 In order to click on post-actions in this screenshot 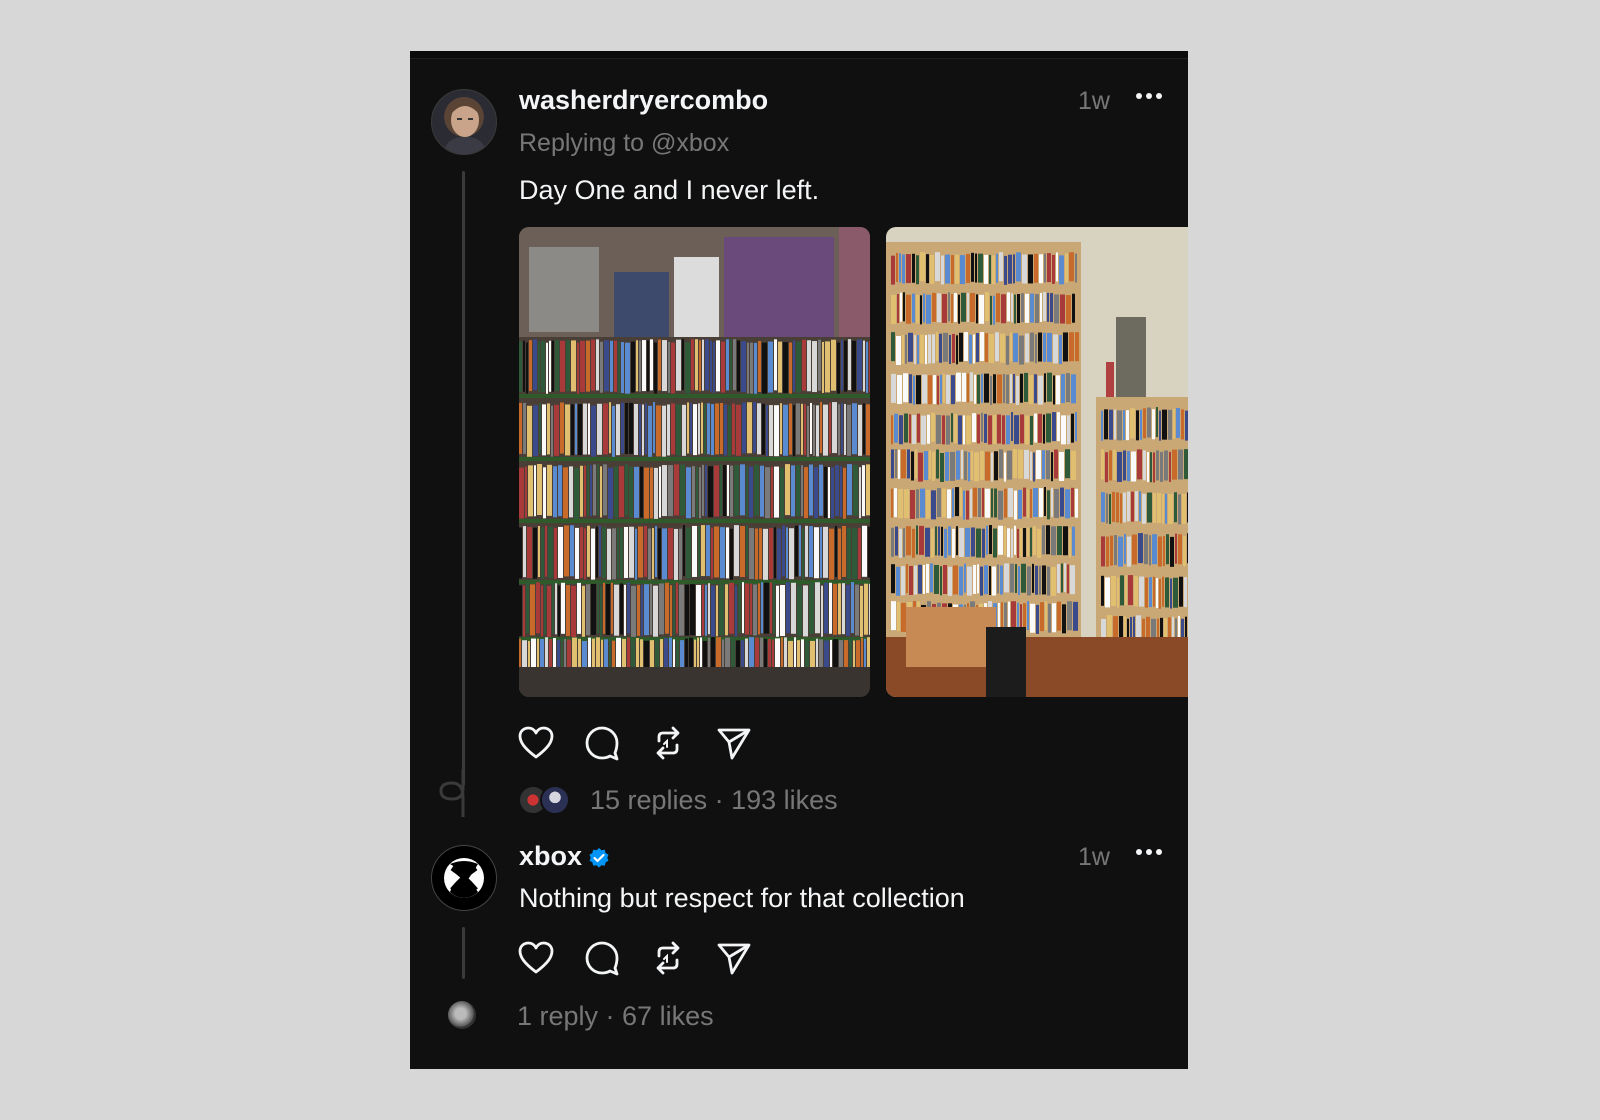, I will do `click(635, 743)`.